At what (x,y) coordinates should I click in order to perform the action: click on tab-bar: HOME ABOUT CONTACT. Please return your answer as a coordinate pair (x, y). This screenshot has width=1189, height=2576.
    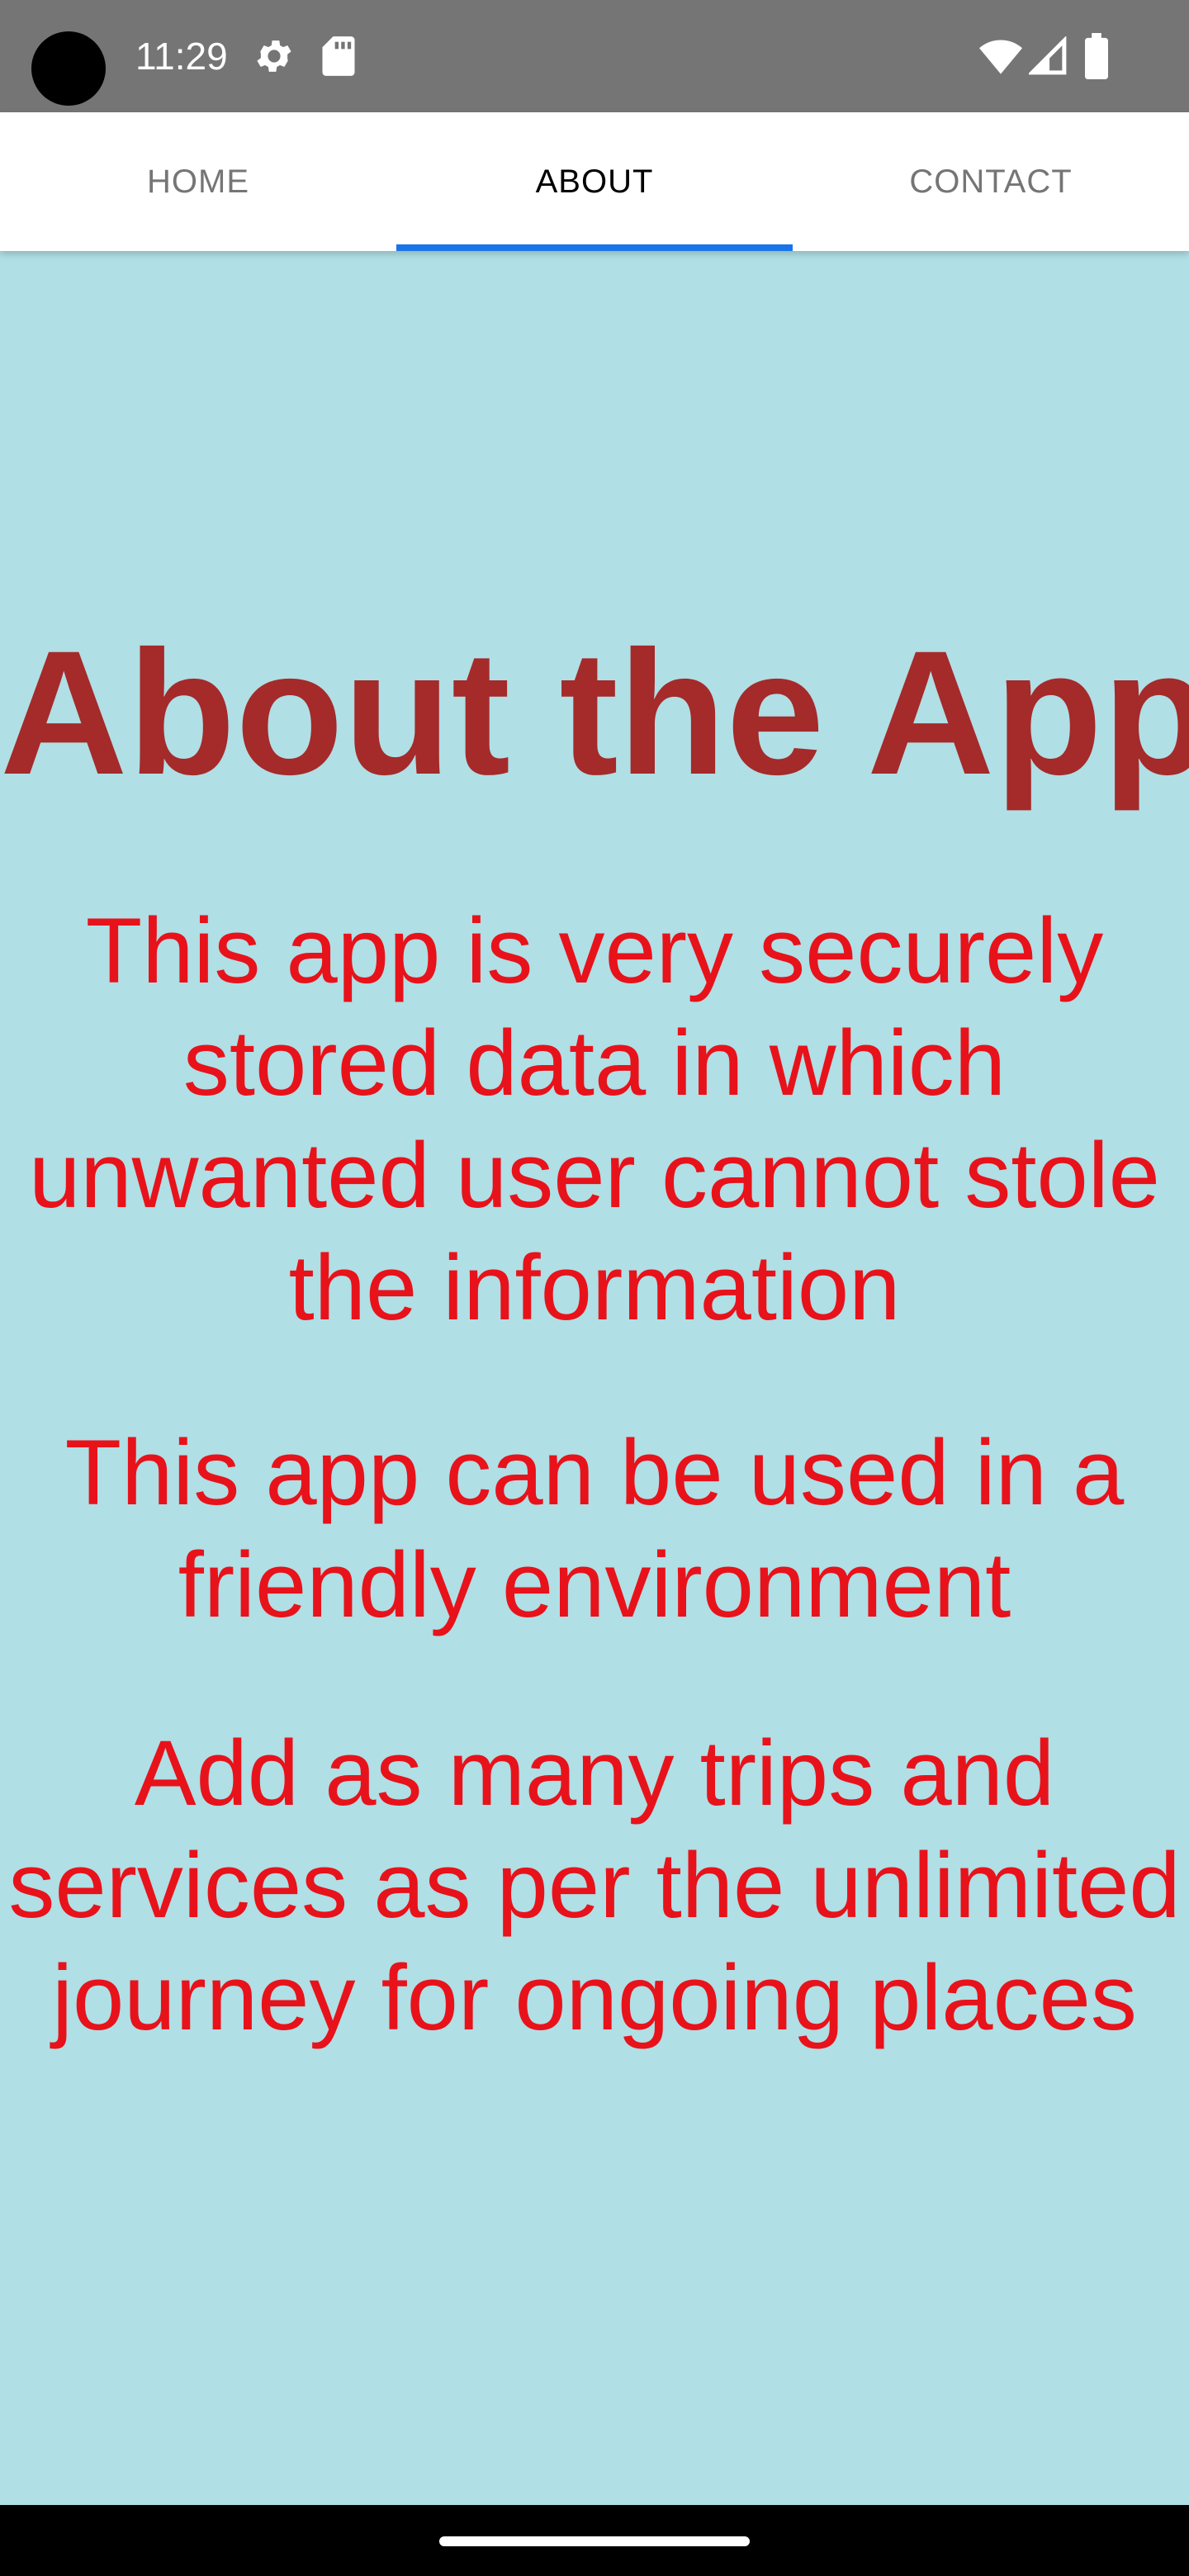
    Looking at the image, I should click on (594, 181).